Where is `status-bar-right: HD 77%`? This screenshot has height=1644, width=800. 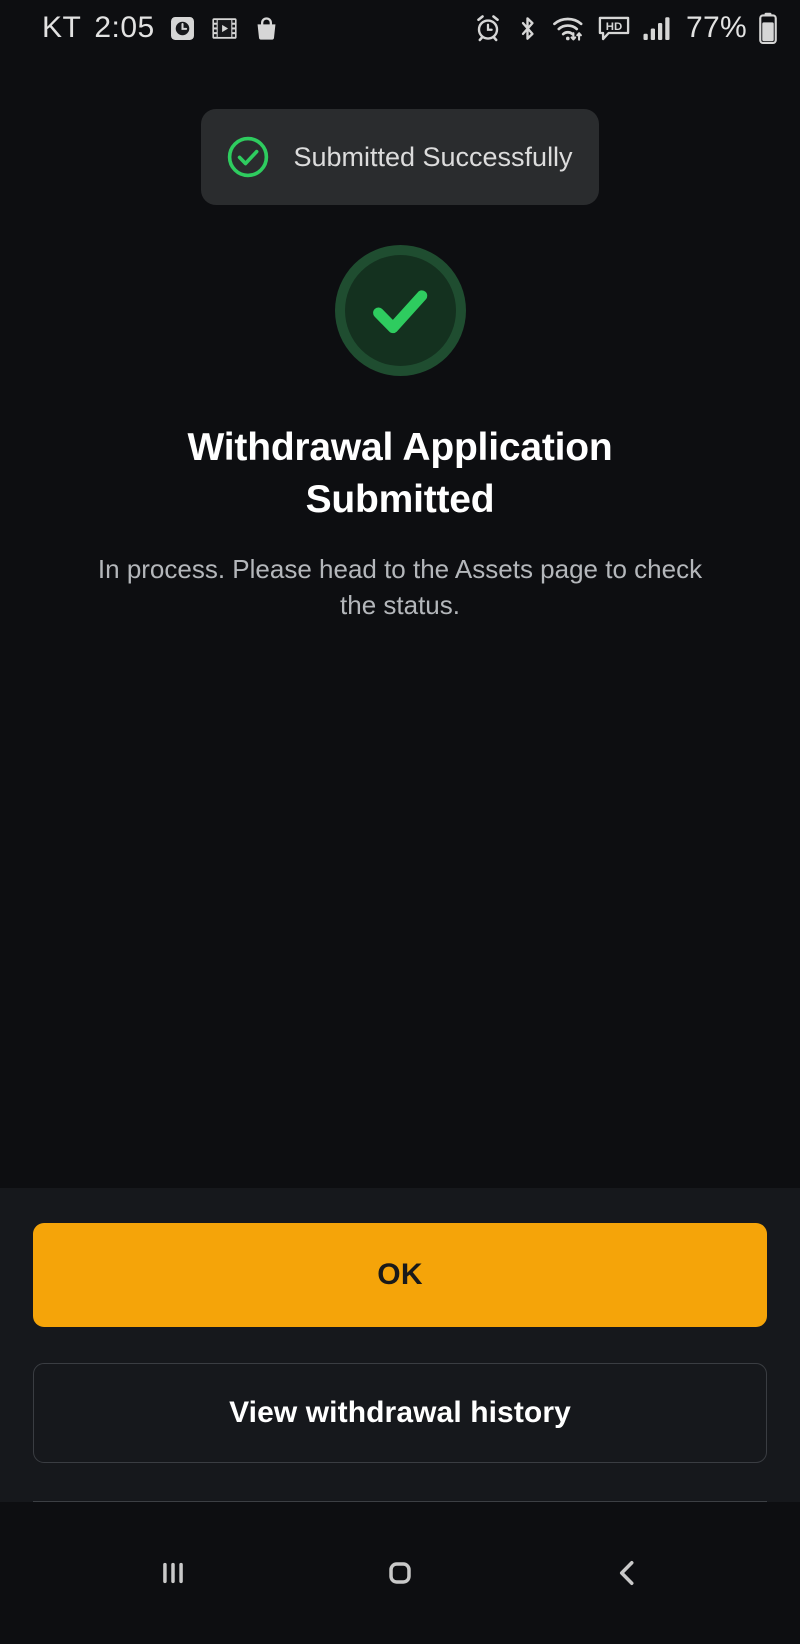 status-bar-right: HD 77% is located at coordinates (625, 28).